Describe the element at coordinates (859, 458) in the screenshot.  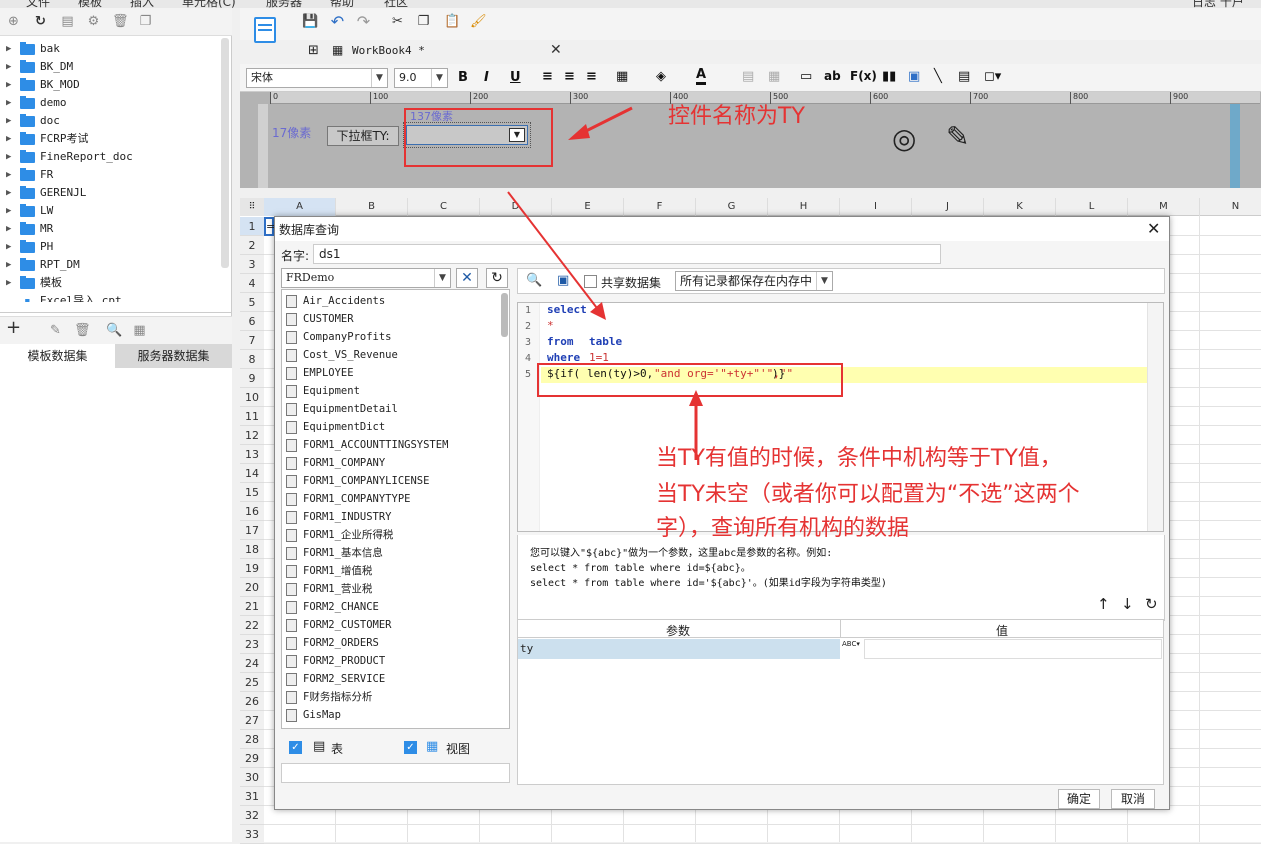
I see `annotation-explain-1: 当TY有值的时候，条件中机构等于TY值，` at that location.